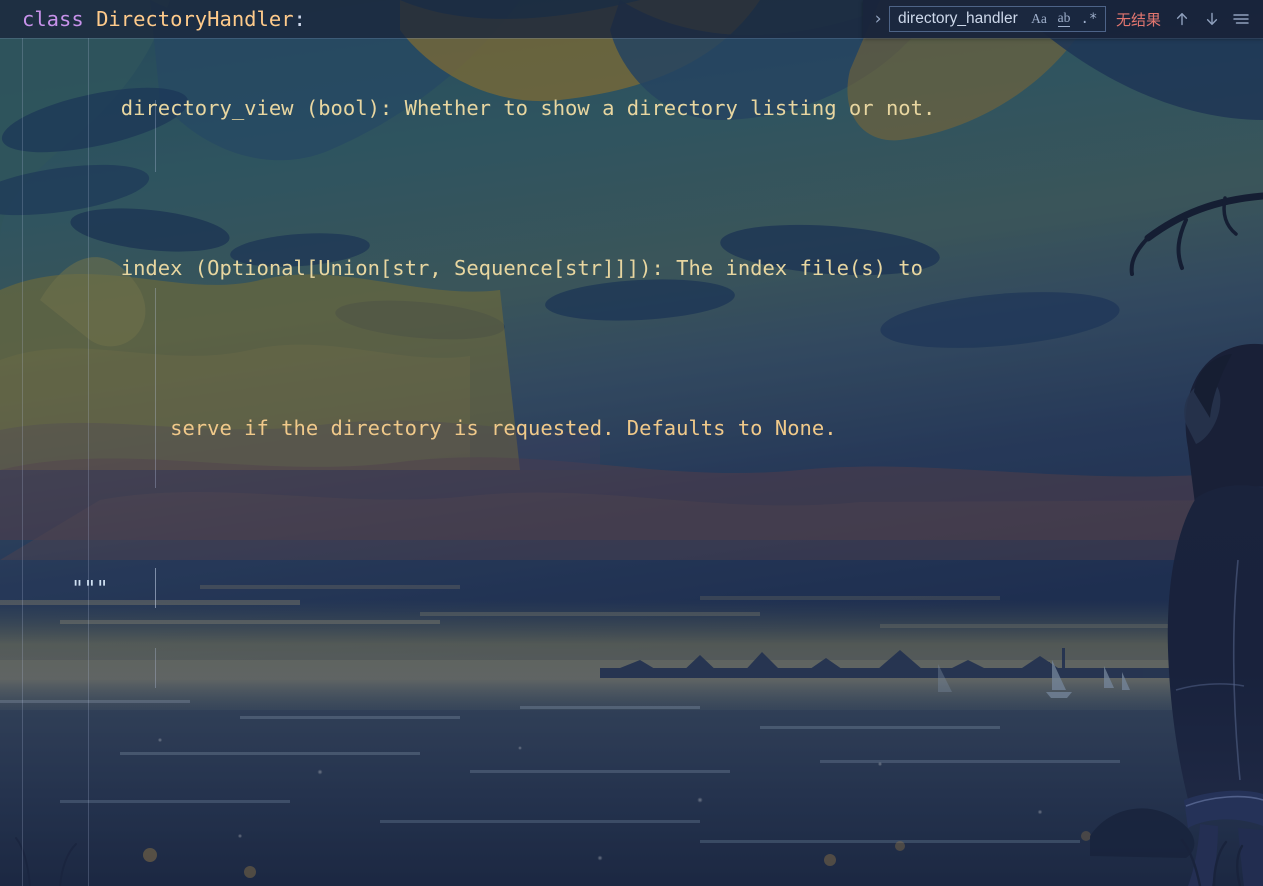 This screenshot has height=886, width=1263. I want to click on search-input, so click(961, 19).